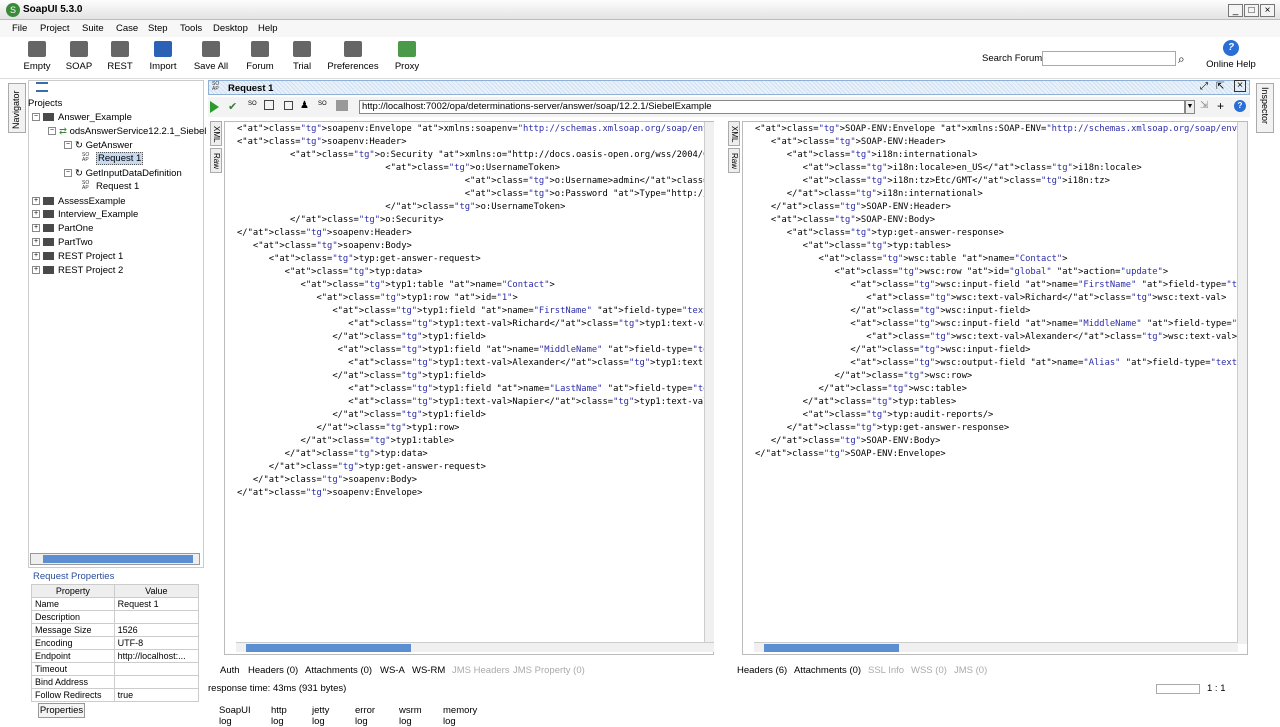 The image size is (1280, 727). Describe the element at coordinates (163, 56) in the screenshot. I see `import-button: Import` at that location.